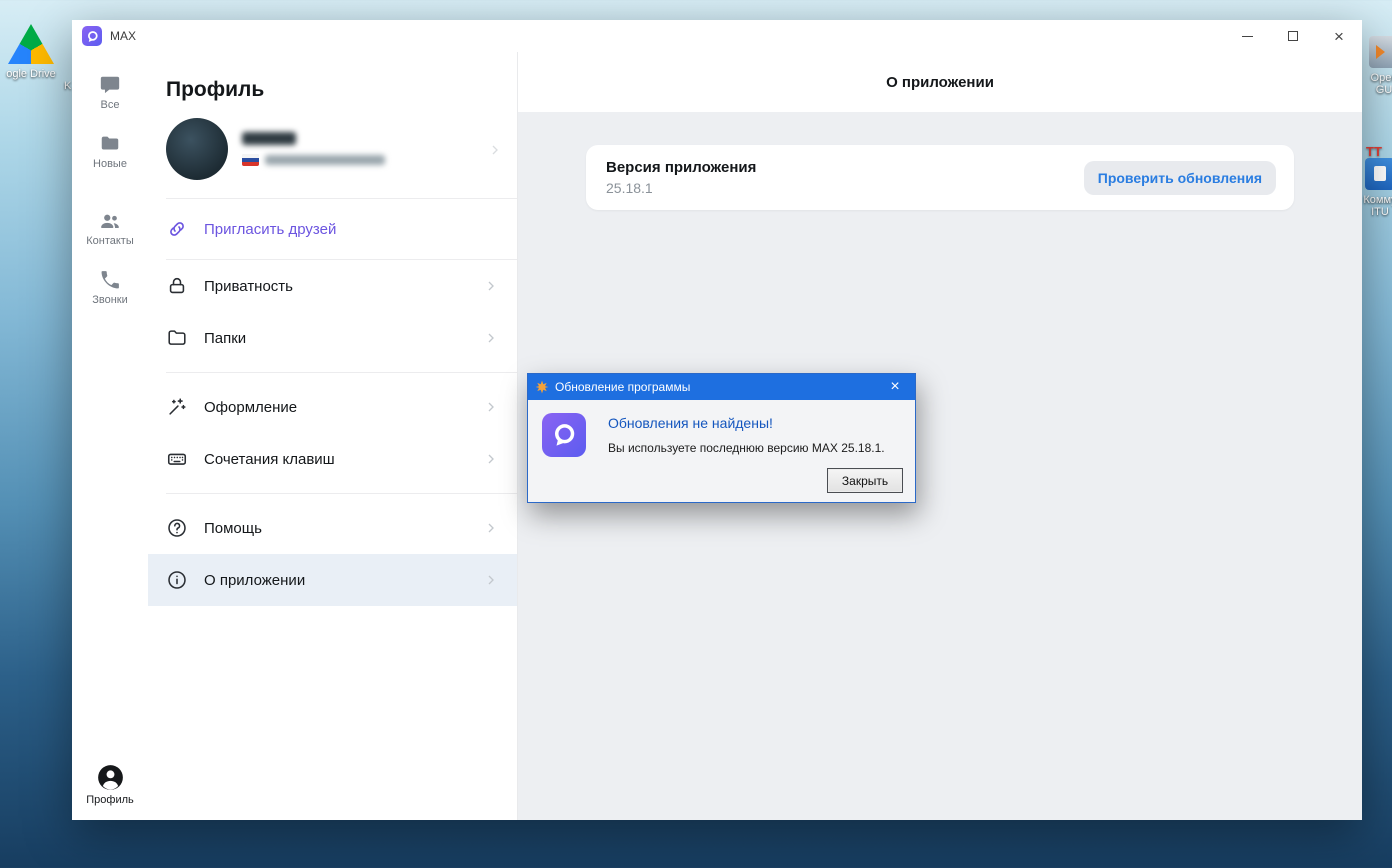 This screenshot has height=868, width=1392. I want to click on window-title: MAX, so click(123, 36).